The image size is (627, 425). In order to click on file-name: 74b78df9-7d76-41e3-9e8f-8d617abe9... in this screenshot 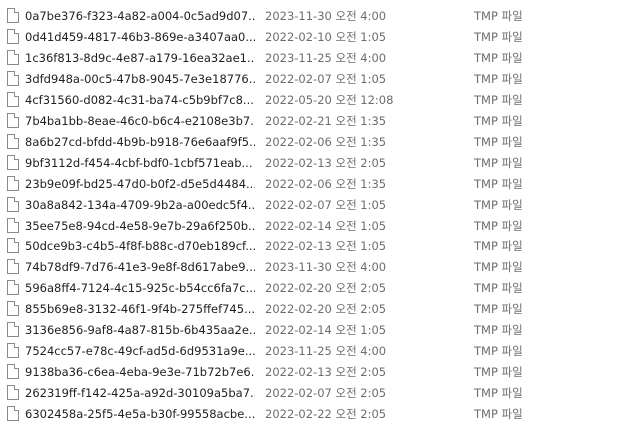, I will do `click(140, 267)`.